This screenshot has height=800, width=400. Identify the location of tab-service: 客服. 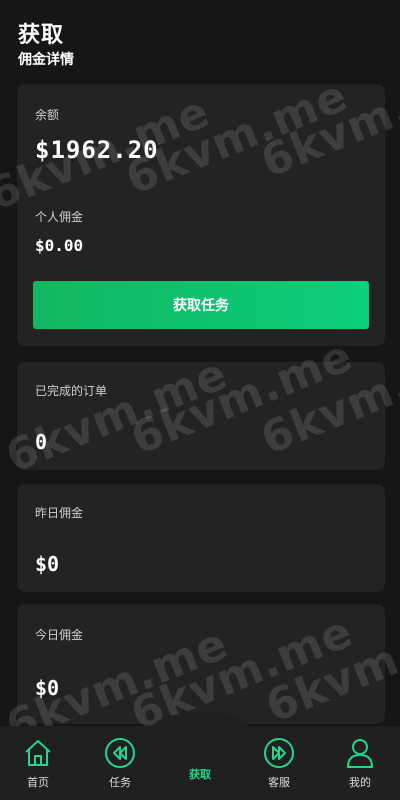
(279, 766).